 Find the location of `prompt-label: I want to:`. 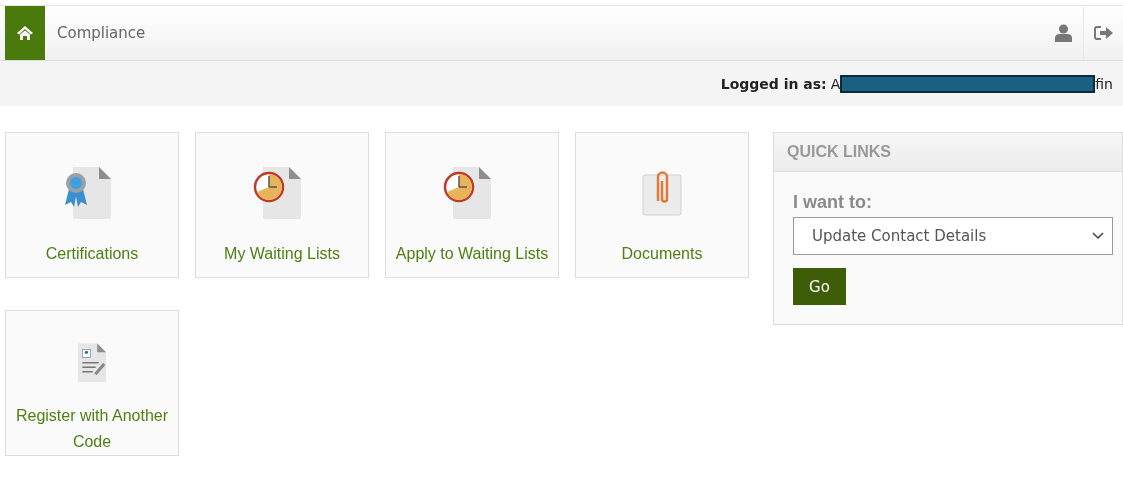

prompt-label: I want to: is located at coordinates (833, 202).